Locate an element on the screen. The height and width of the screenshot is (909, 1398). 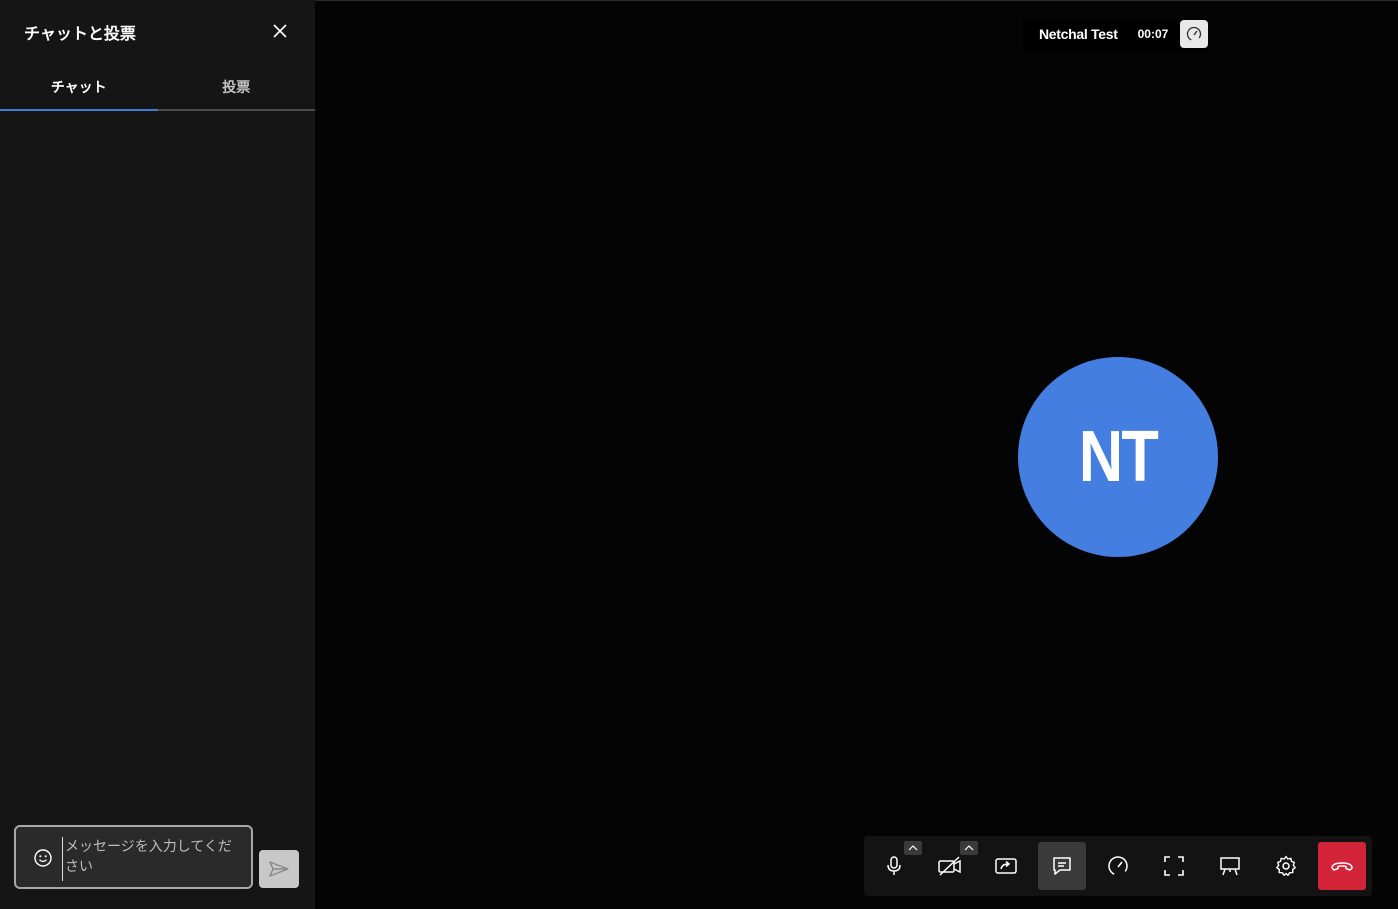
sidebar-tabs: チャット 投票 is located at coordinates (157, 86).